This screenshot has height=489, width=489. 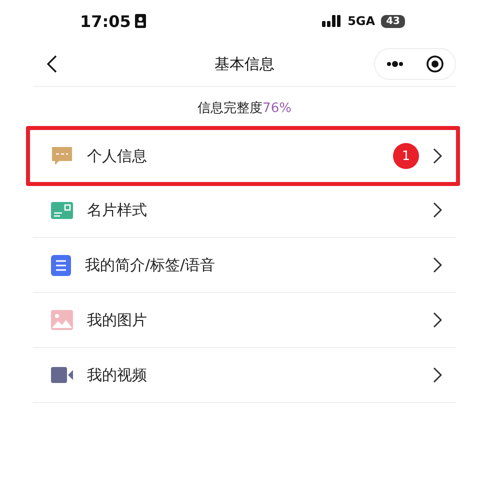 What do you see at coordinates (52, 64) in the screenshot?
I see `back-icon` at bounding box center [52, 64].